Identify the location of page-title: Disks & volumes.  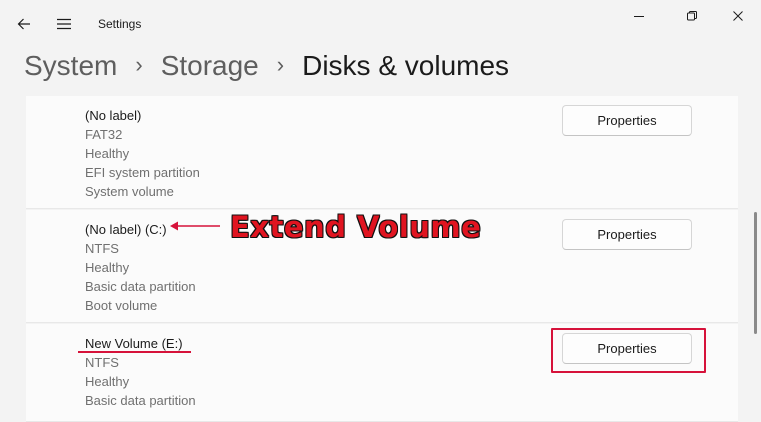
(406, 65).